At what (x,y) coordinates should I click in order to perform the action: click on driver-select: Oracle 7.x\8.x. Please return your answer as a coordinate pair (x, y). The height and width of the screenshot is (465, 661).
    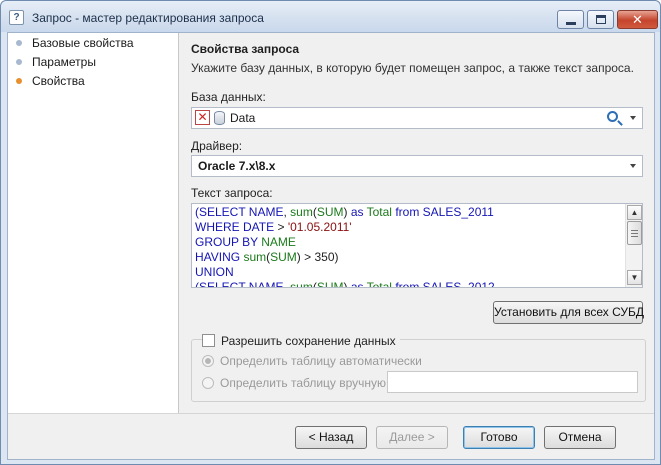
    Looking at the image, I should click on (417, 166).